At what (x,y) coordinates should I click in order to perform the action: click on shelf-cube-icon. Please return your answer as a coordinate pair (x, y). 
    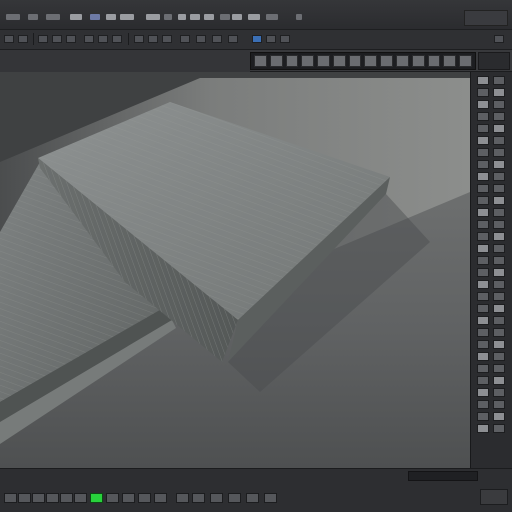
    Looking at the image, I should click on (260, 61).